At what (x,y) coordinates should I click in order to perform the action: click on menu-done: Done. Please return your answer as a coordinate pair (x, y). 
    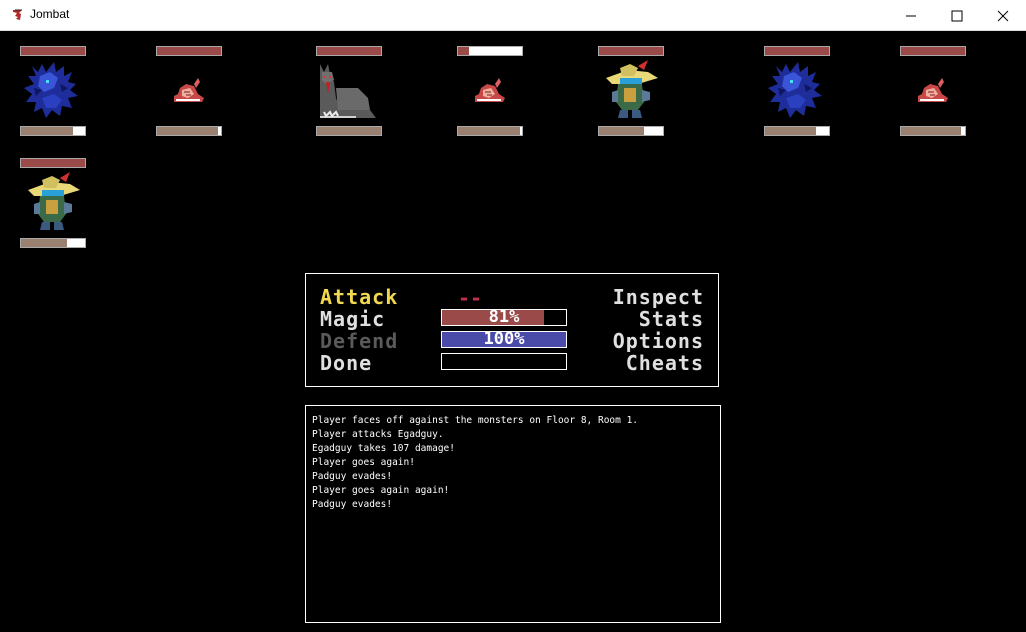
    Looking at the image, I should click on (346, 363).